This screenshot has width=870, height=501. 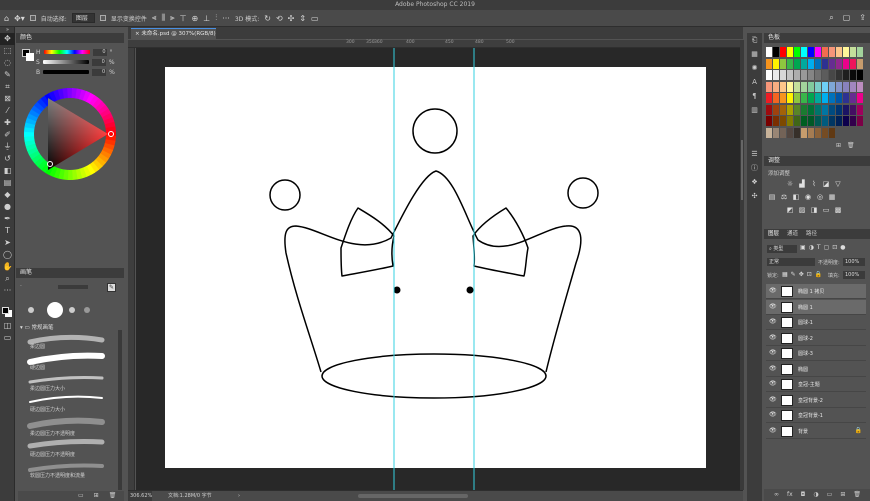 What do you see at coordinates (7, 147) in the screenshot?
I see `stamp-tool-icon: ⏚` at bounding box center [7, 147].